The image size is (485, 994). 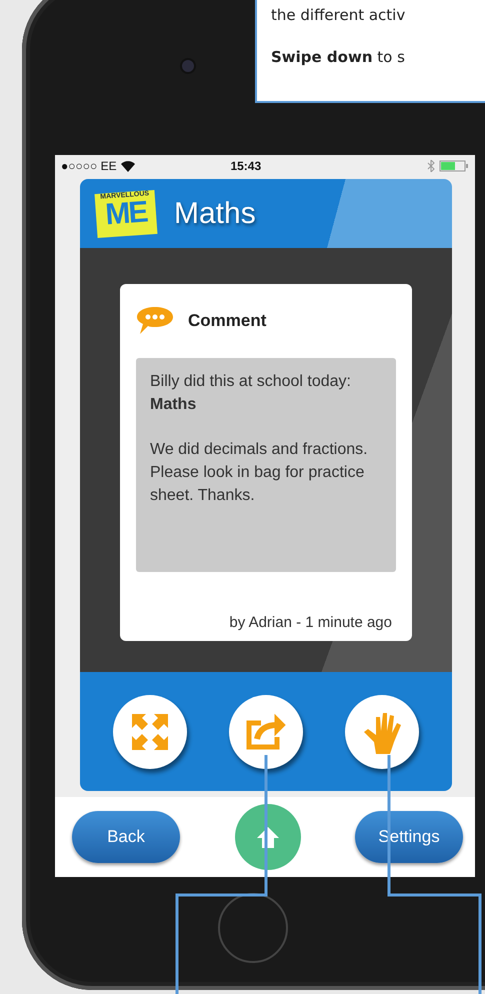 I want to click on share-button, so click(x=266, y=731).